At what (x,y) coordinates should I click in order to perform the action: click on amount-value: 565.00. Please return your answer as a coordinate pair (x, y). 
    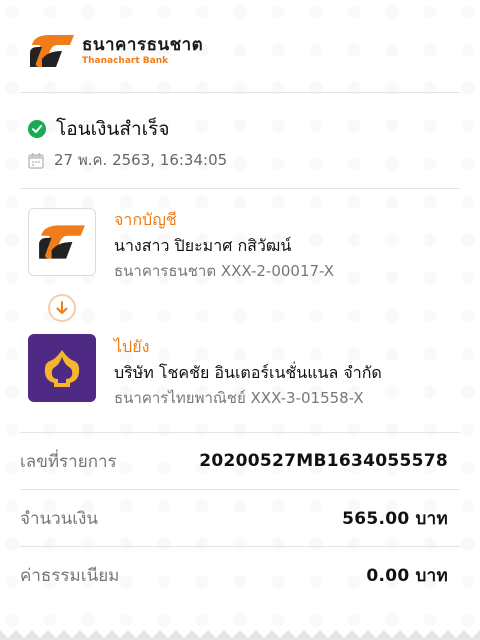
    Looking at the image, I should click on (376, 518).